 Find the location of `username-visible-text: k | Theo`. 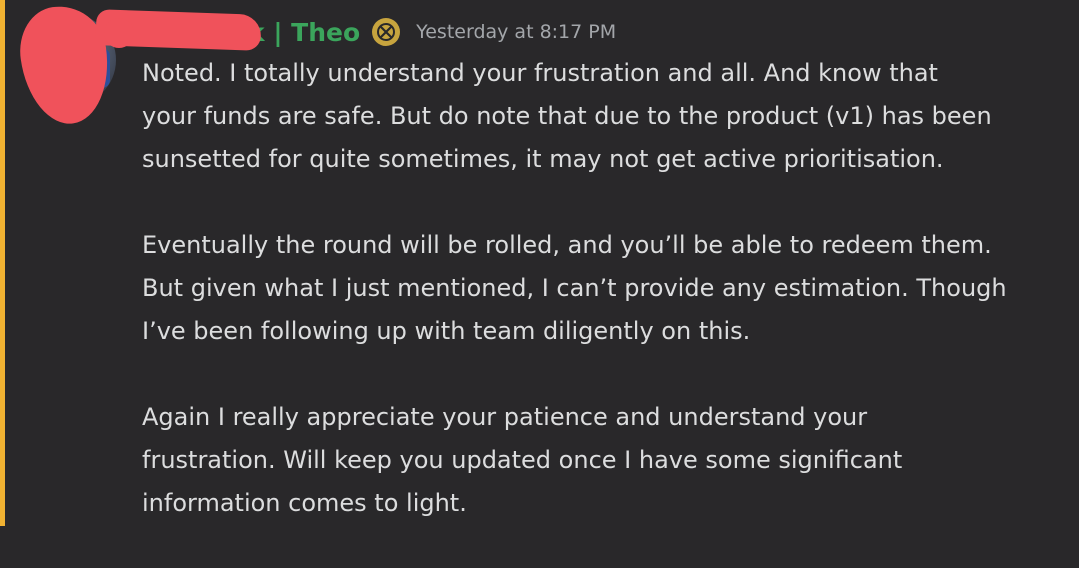

username-visible-text: k | Theo is located at coordinates (304, 32).